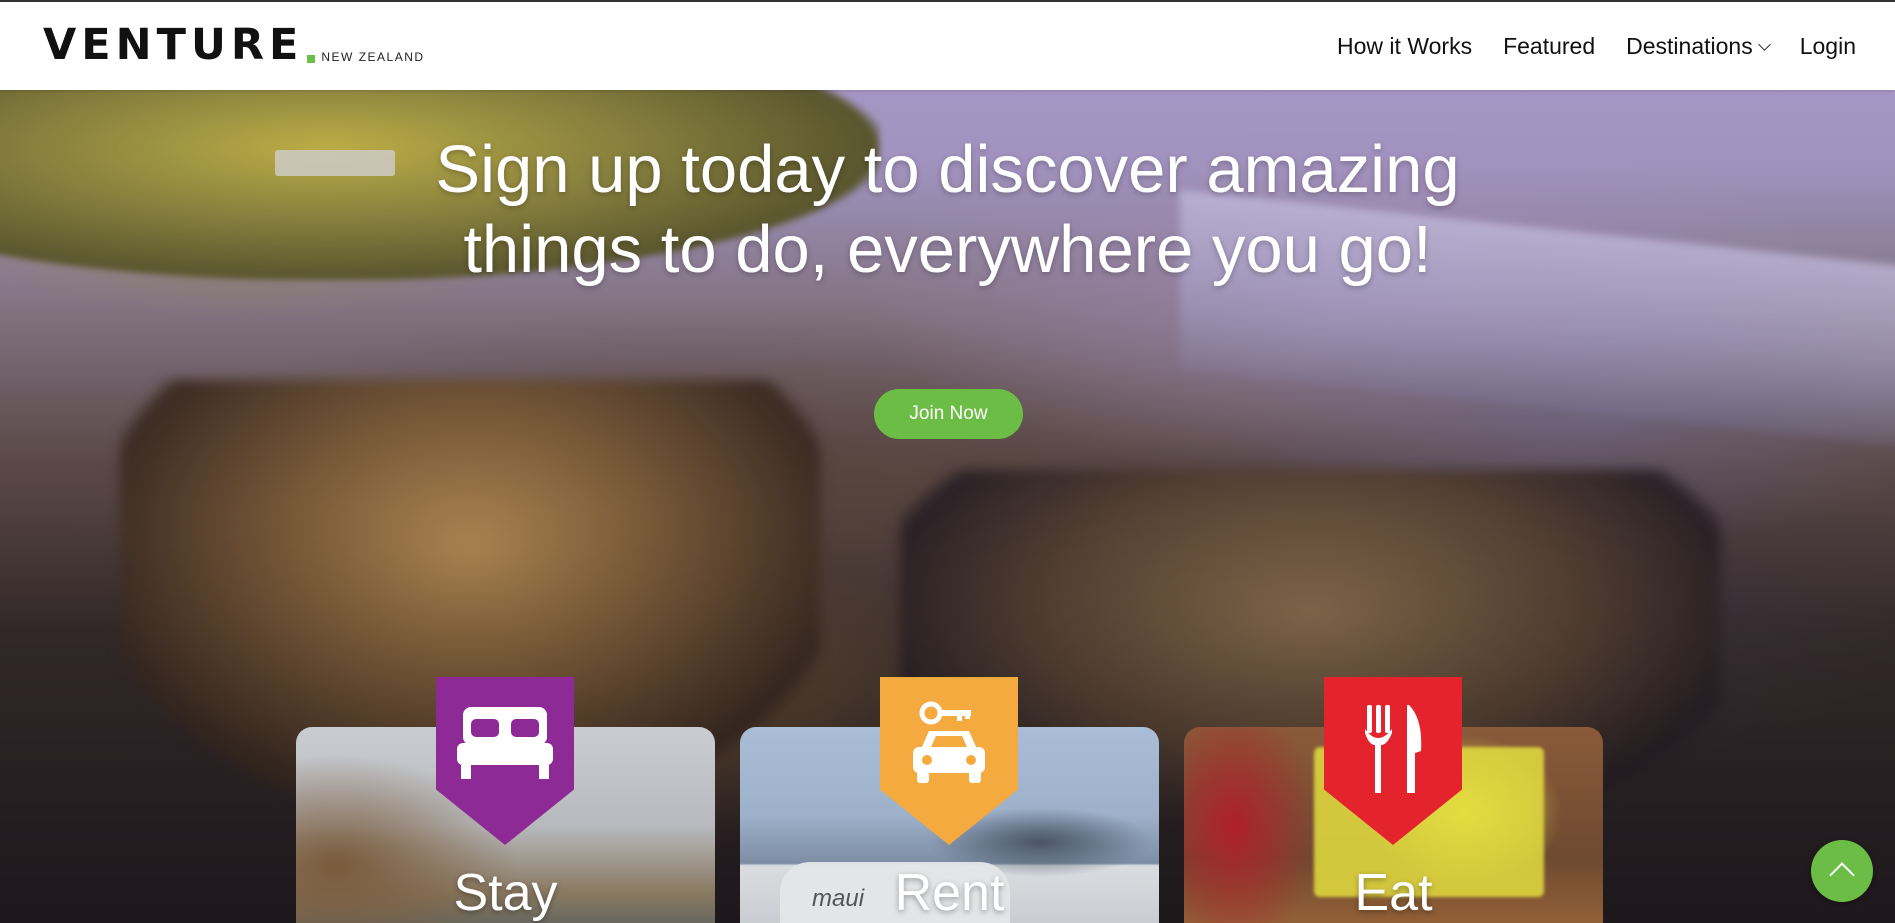  What do you see at coordinates (1828, 46) in the screenshot?
I see `nav-login: Login` at bounding box center [1828, 46].